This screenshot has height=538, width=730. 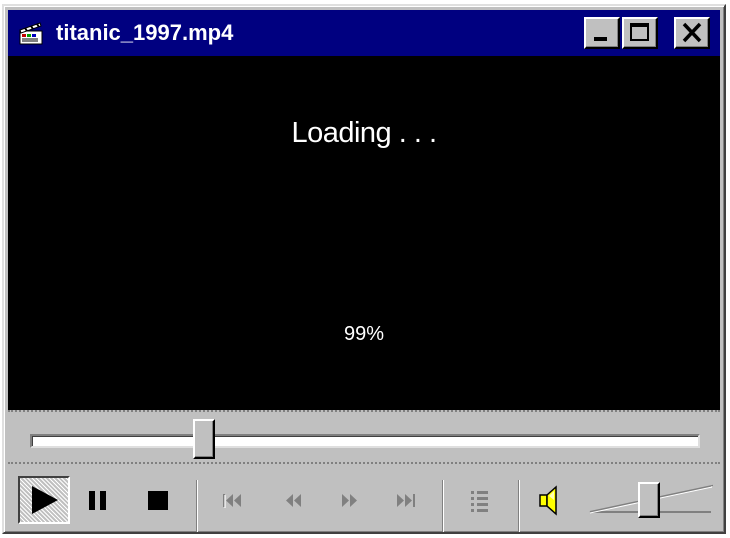 What do you see at coordinates (31, 33) in the screenshot?
I see `clapperboard-icon` at bounding box center [31, 33].